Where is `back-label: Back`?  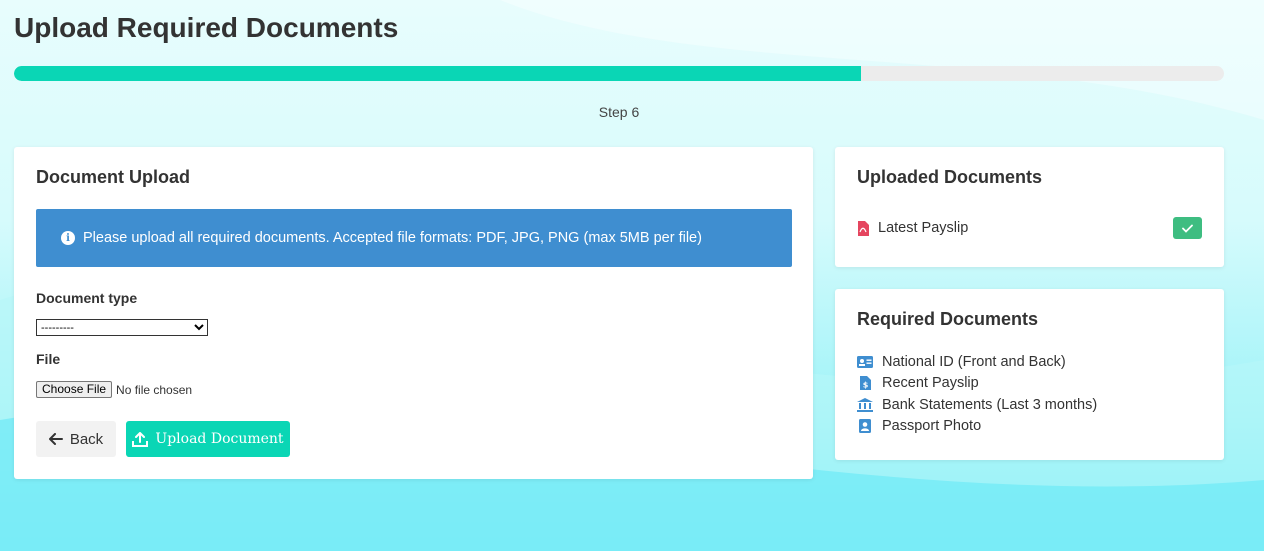
back-label: Back is located at coordinates (86, 439).